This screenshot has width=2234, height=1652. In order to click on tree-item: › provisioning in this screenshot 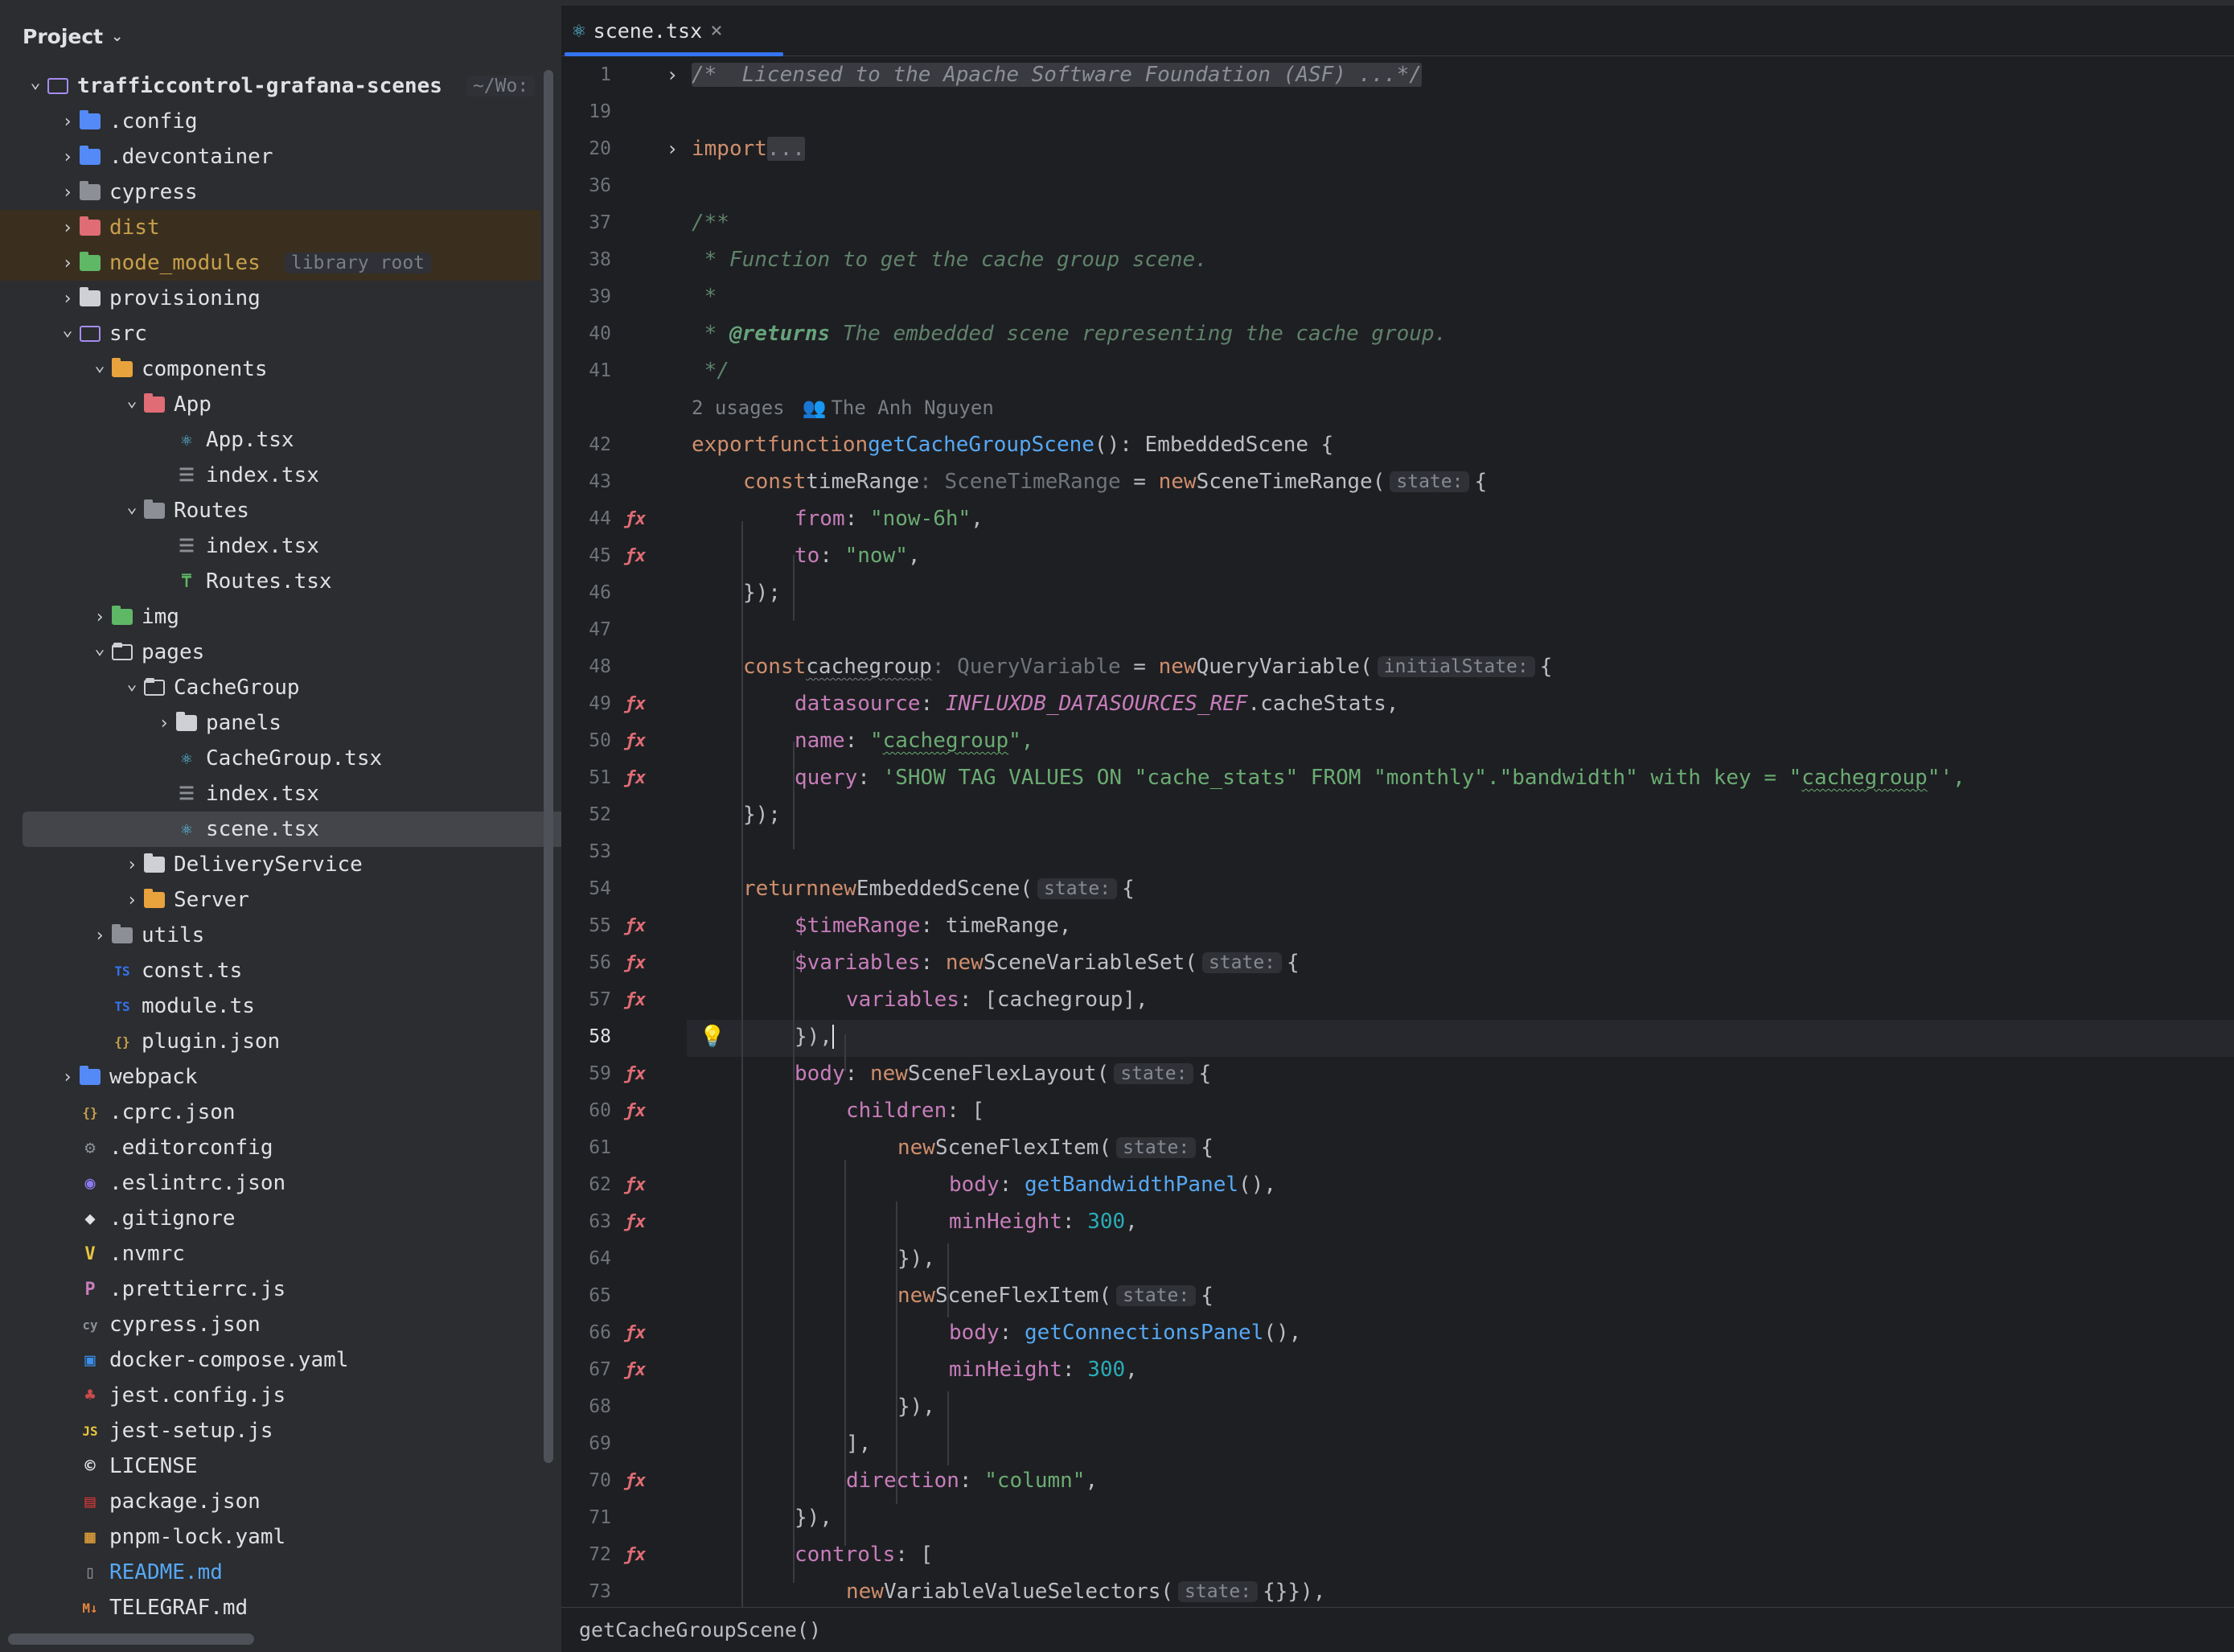, I will do `click(270, 298)`.